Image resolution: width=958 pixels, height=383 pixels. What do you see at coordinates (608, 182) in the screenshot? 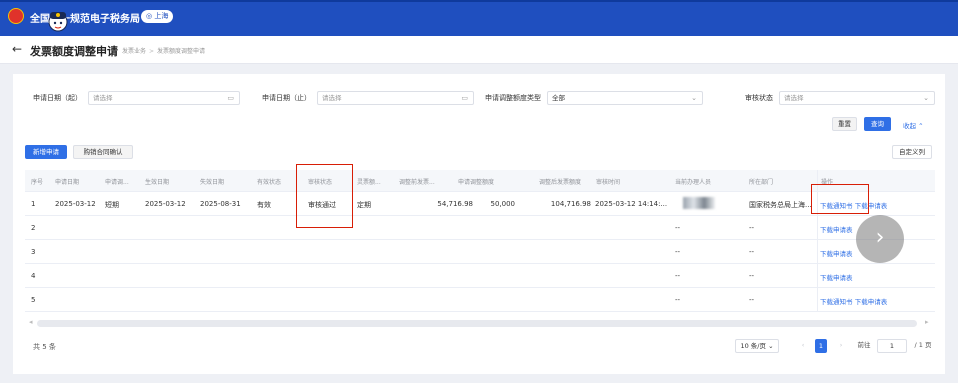
I see `column-header: 审核时间` at bounding box center [608, 182].